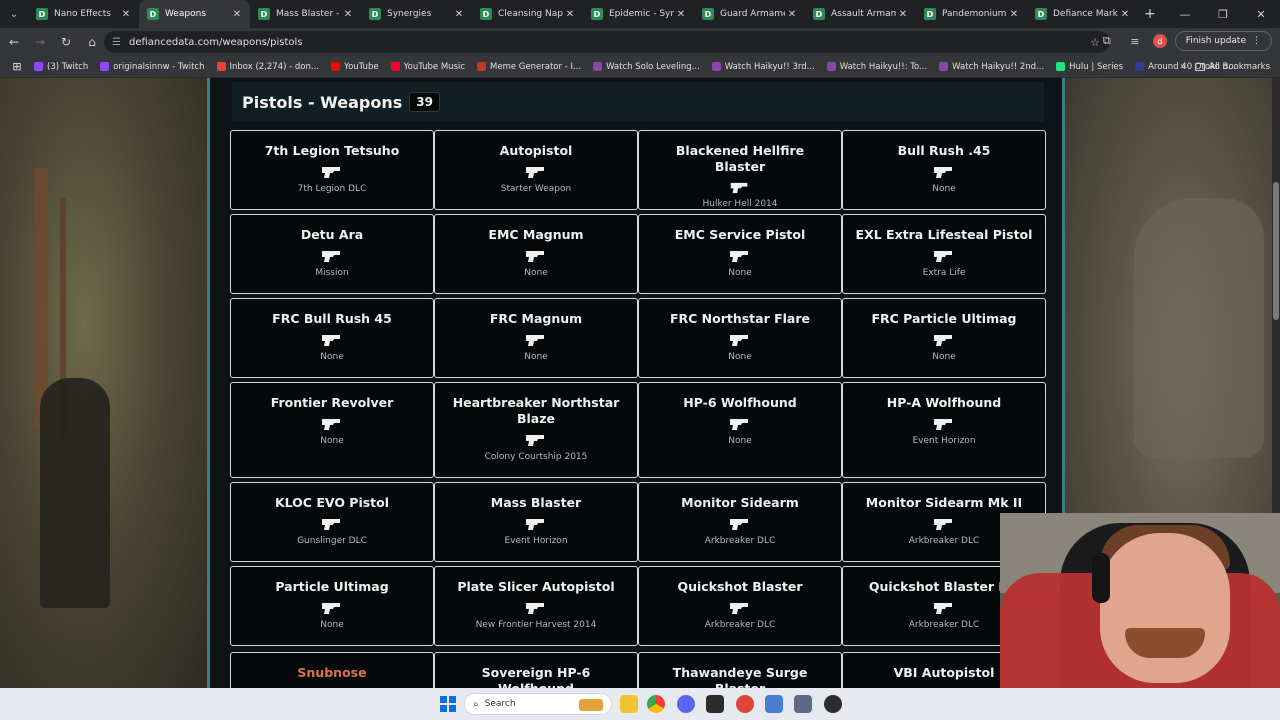 This screenshot has height=720, width=1280. What do you see at coordinates (1183, 66) in the screenshot?
I see `bookmarks-overflow-icon: »` at bounding box center [1183, 66].